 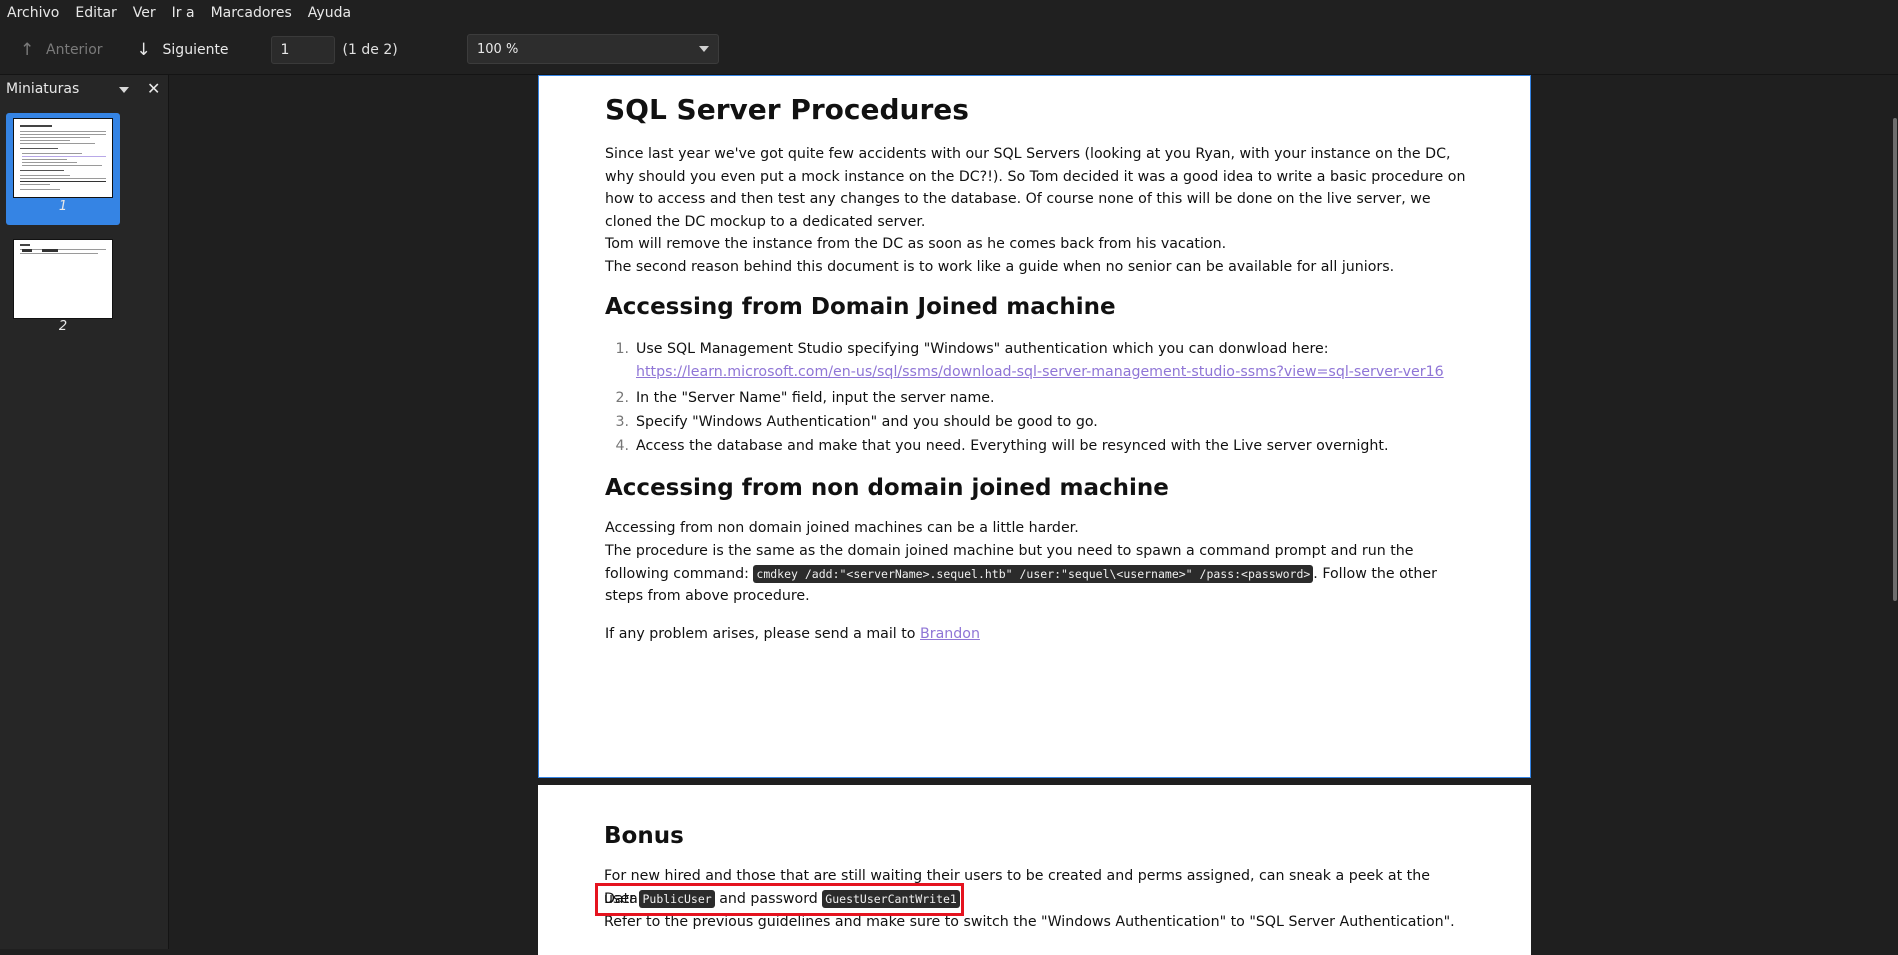 What do you see at coordinates (251, 13) in the screenshot?
I see `menu-marcadores: Marcadores` at bounding box center [251, 13].